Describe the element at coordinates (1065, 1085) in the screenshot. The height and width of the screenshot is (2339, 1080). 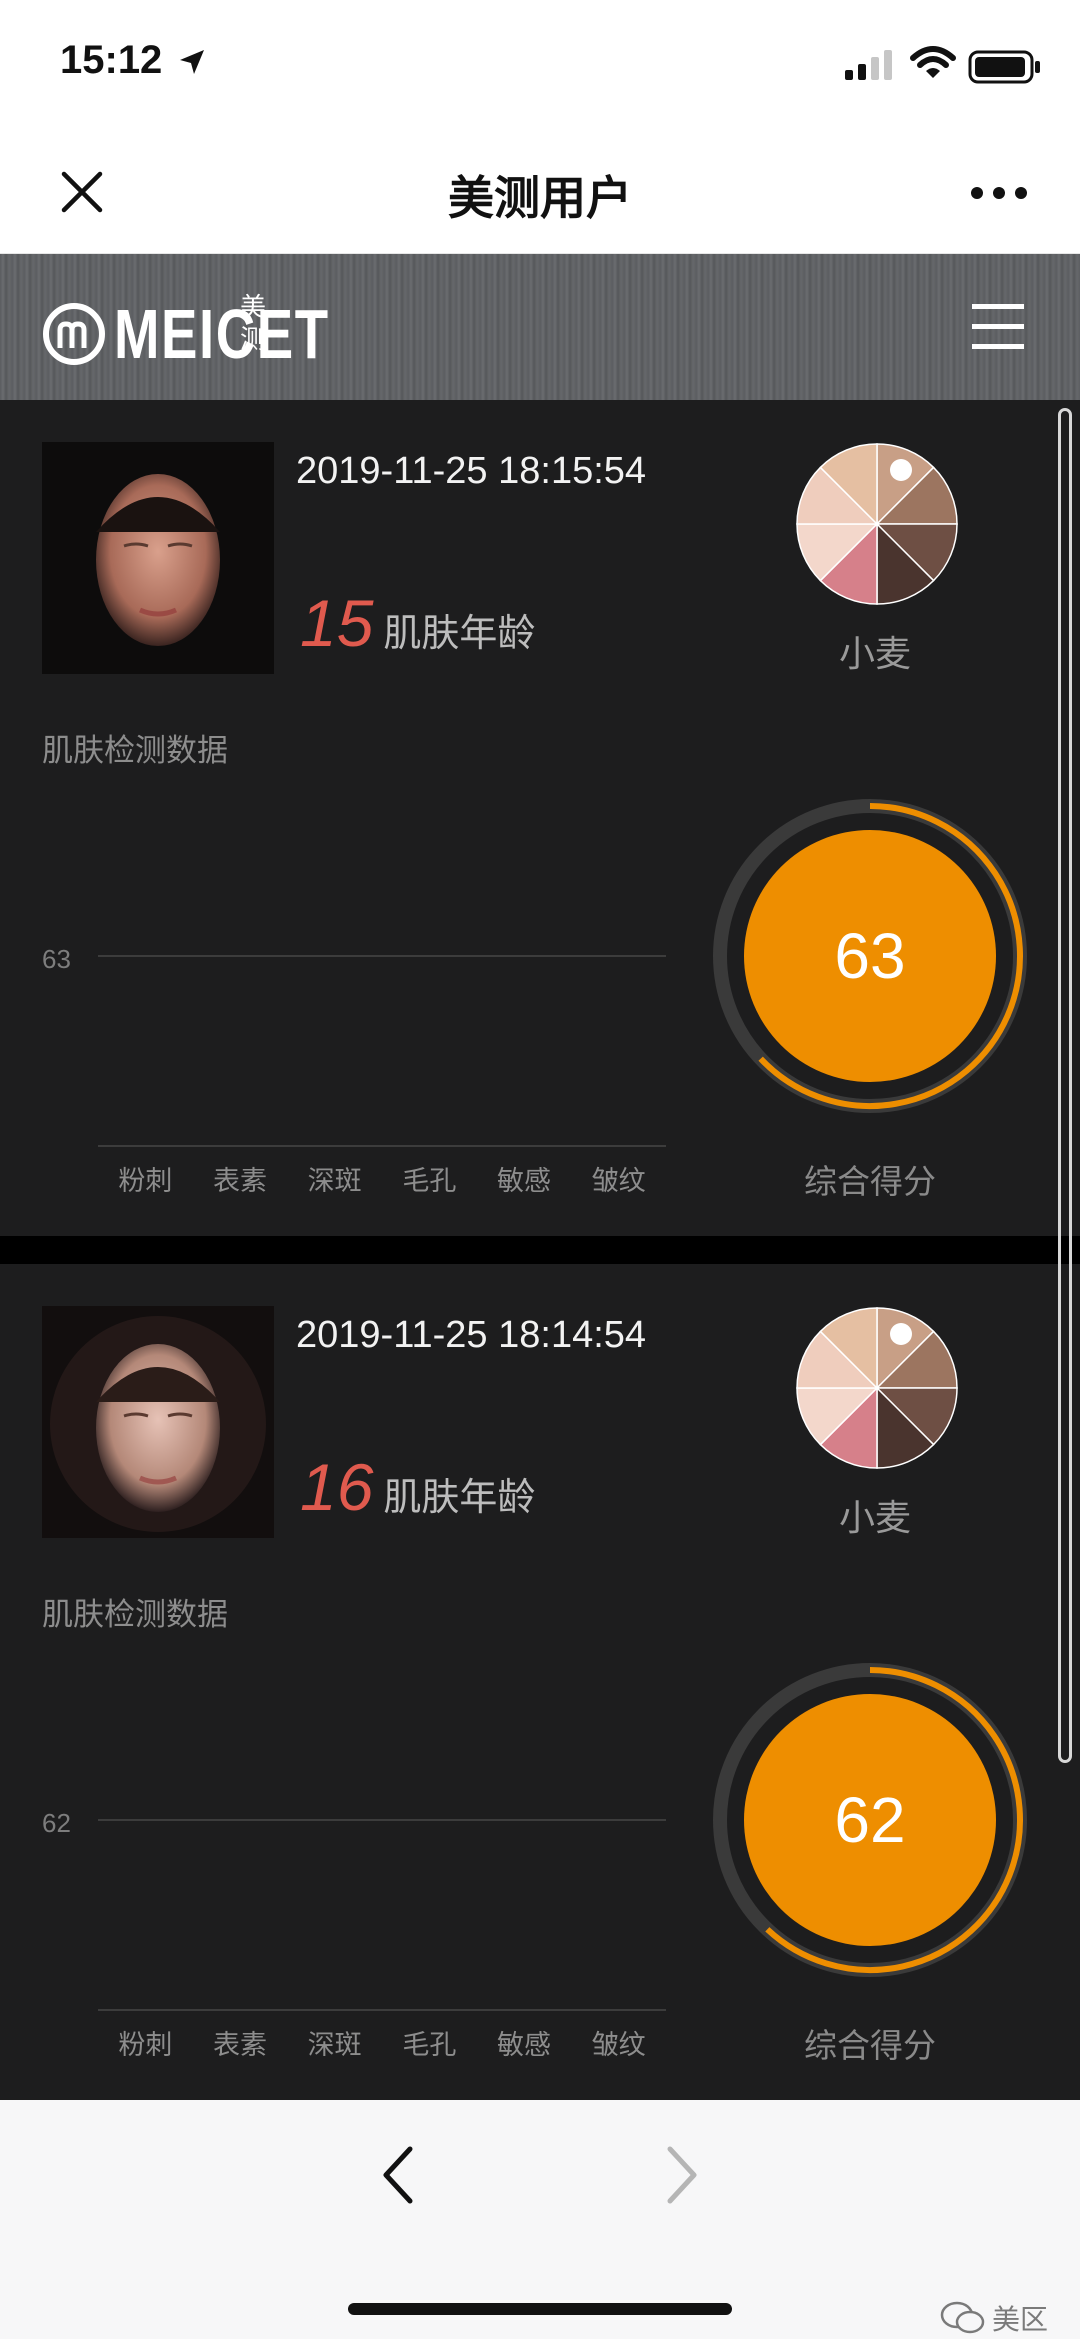
I see `scrollbar` at that location.